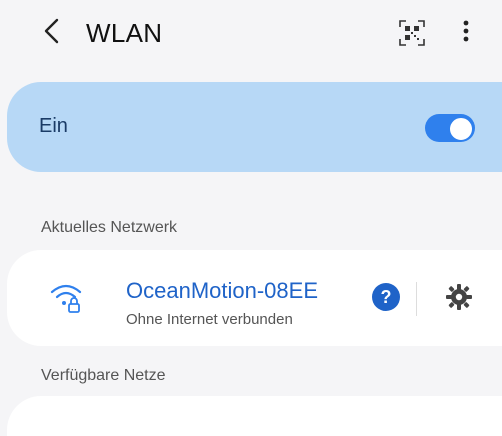  Describe the element at coordinates (53, 126) in the screenshot. I see `switch-label: Ein` at that location.